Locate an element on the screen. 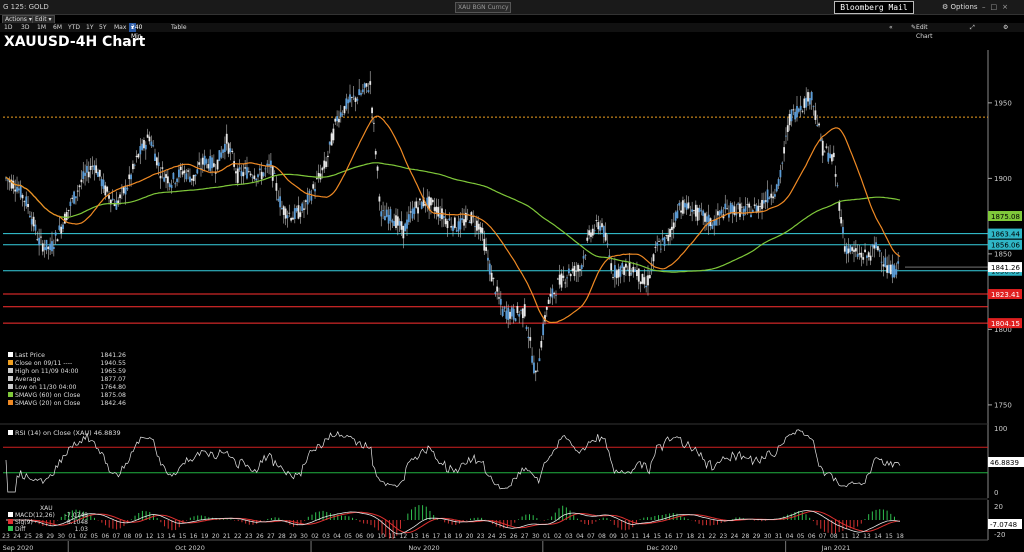  rsi-line is located at coordinates (453, 461).